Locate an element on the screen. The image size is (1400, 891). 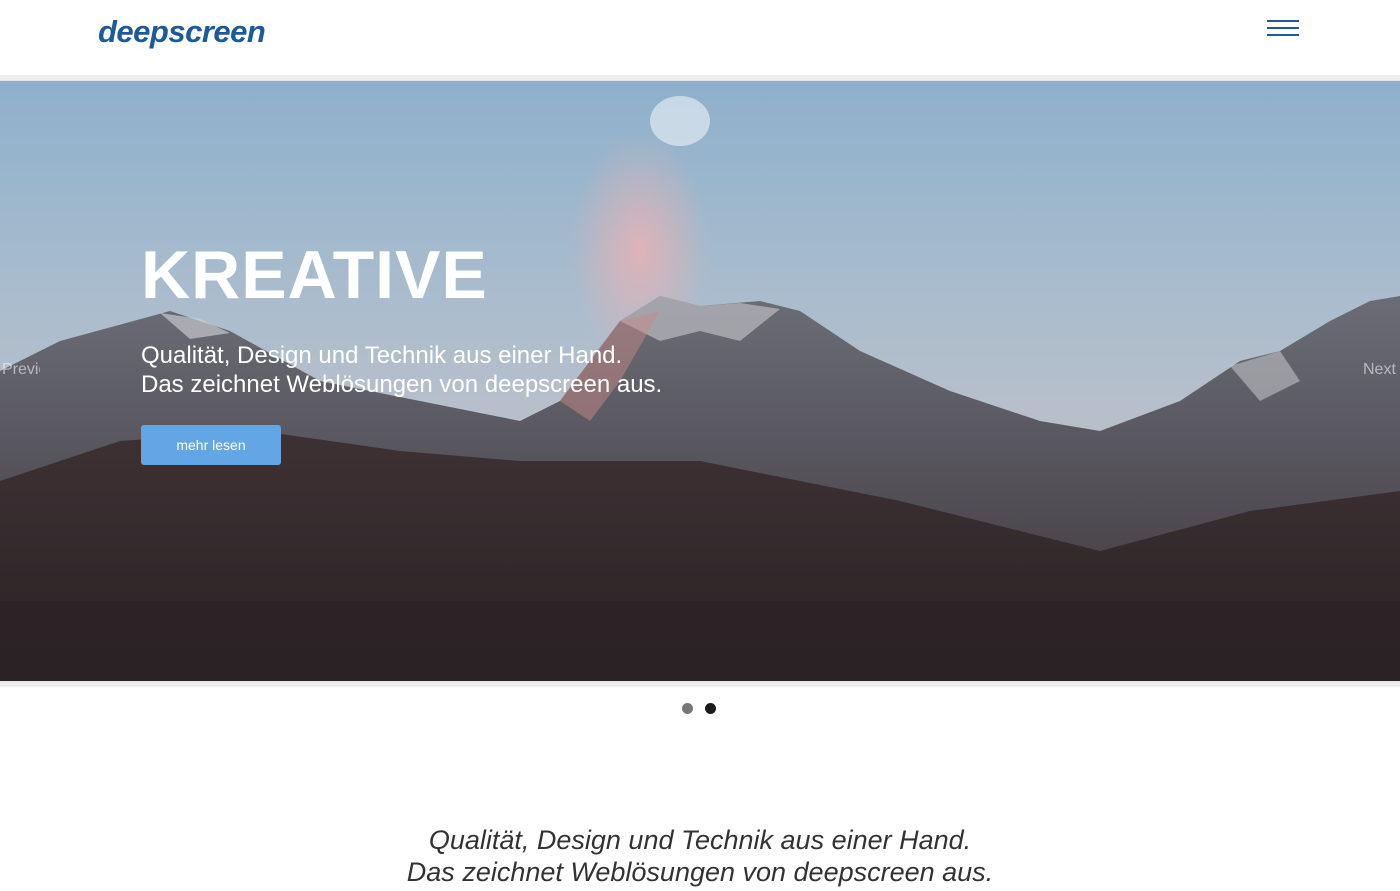
logo: deepscreen is located at coordinates (182, 32).